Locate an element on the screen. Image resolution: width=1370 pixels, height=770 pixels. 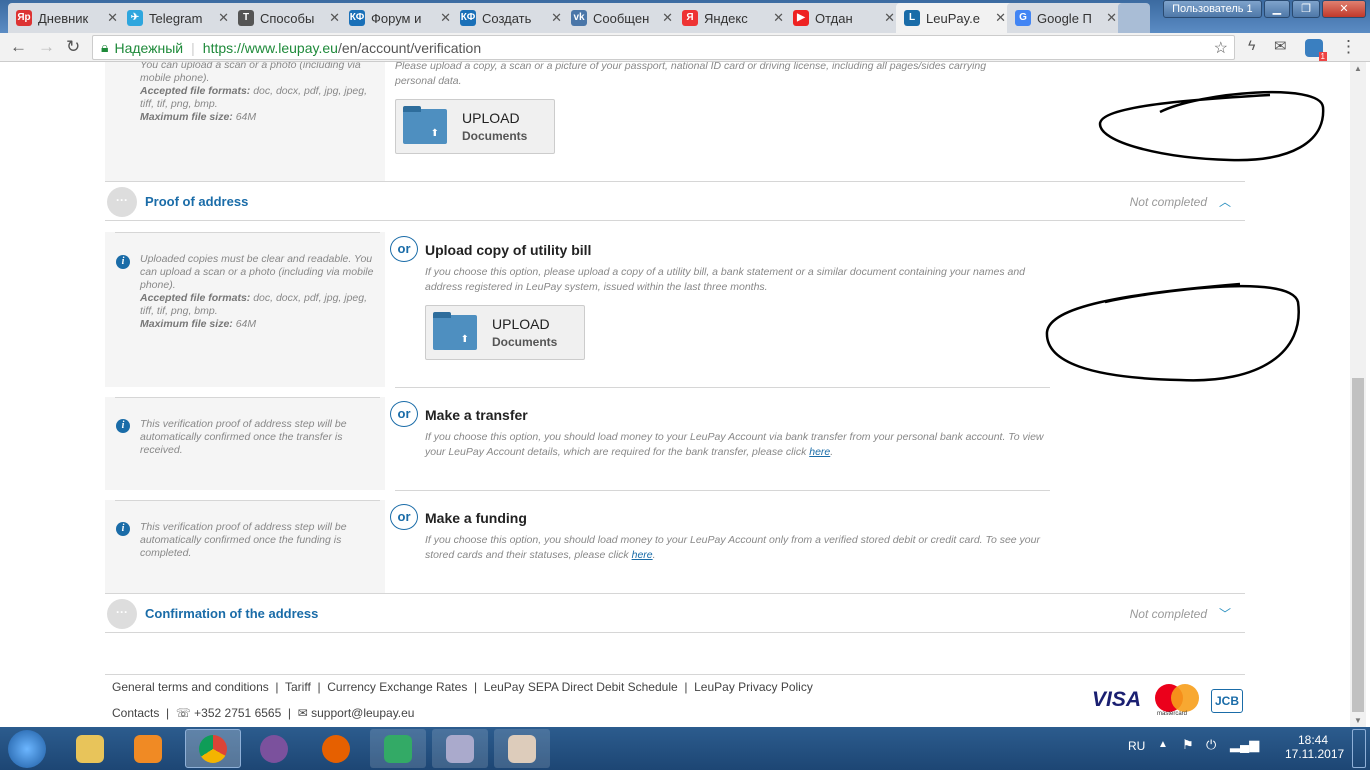
bookmark-star-icon: ☆ is located at coordinates (1221, 48).